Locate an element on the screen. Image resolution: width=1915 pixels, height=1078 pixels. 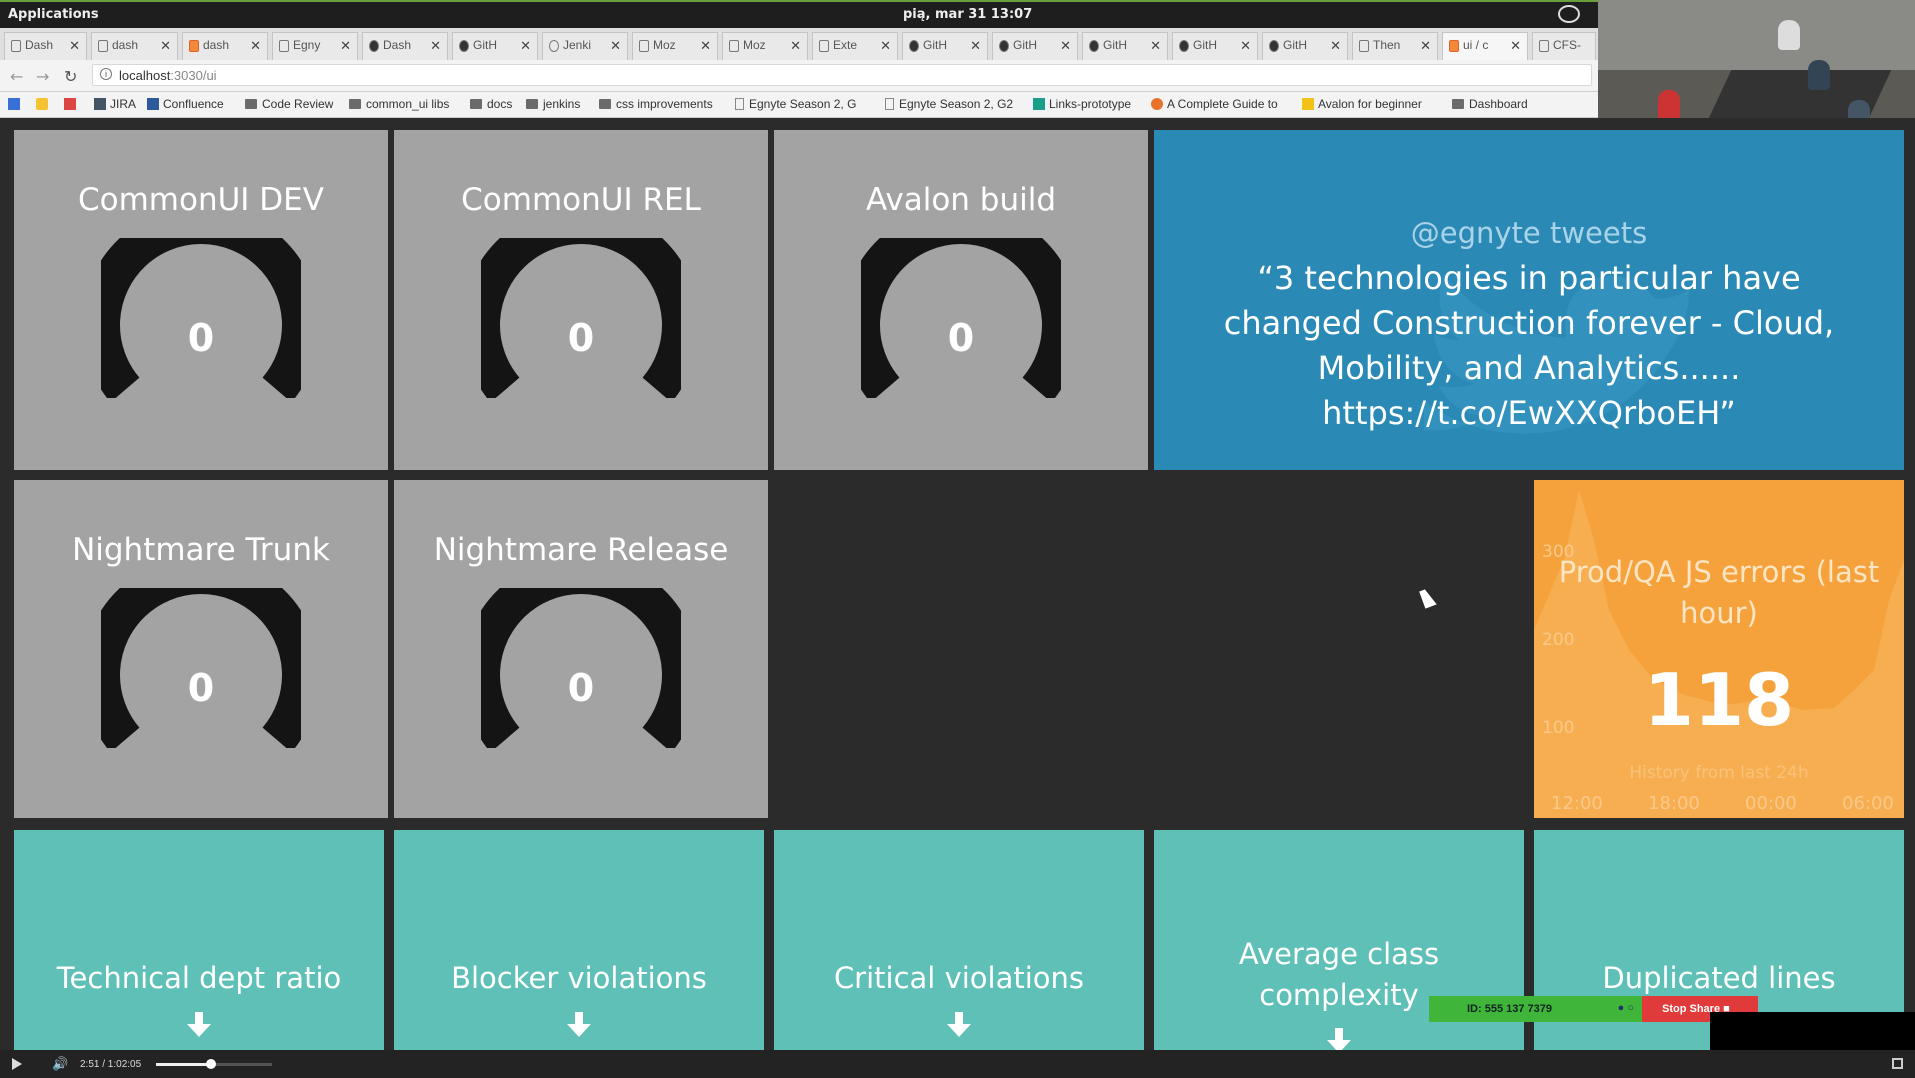
bookmark-dashboard: Dashboard is located at coordinates (1490, 104).